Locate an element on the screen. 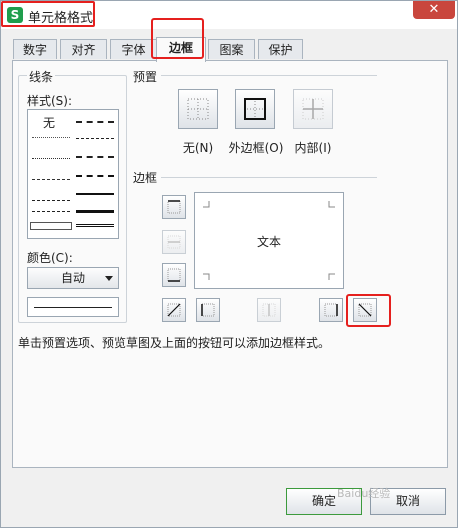 The height and width of the screenshot is (528, 458). diagonal-up-icon is located at coordinates (174, 310).